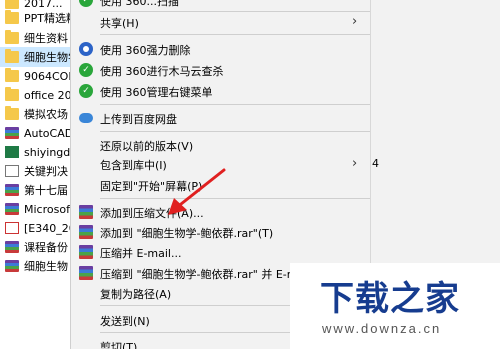  Describe the element at coordinates (12, 152) in the screenshot. I see `excel-icon` at that location.